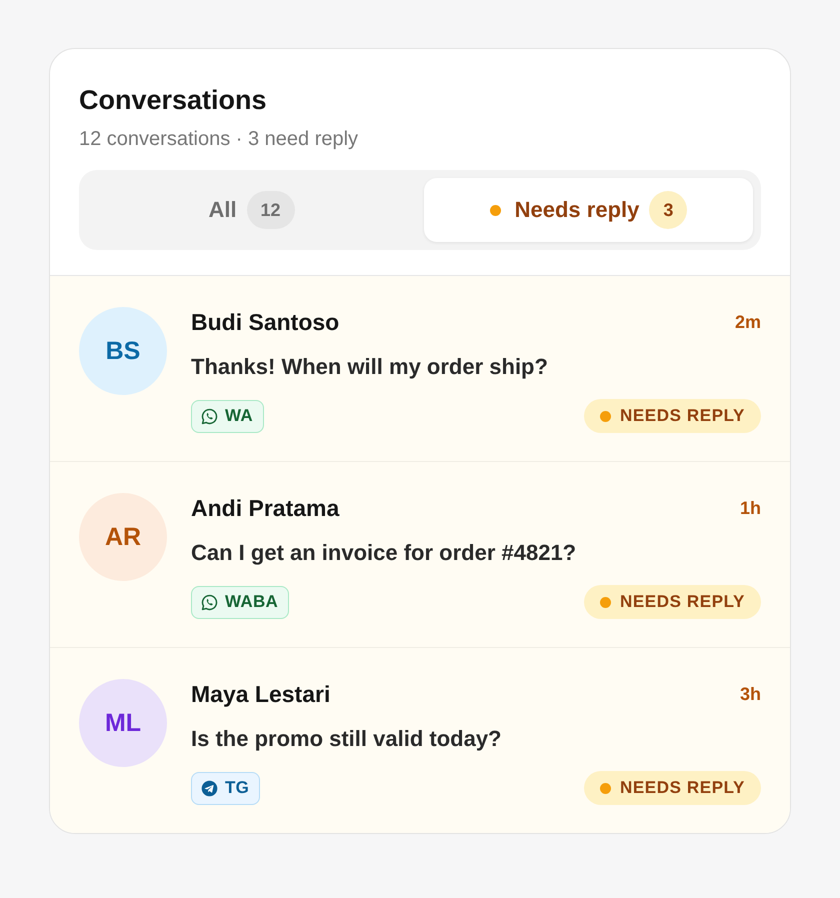  I want to click on contact-name: Maya Lestari, so click(260, 694).